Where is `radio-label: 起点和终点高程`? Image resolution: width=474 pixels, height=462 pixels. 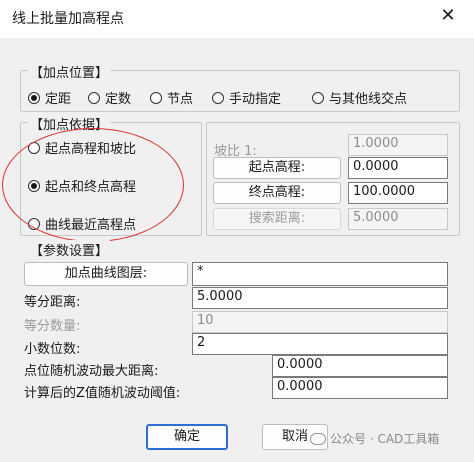
radio-label: 起点和终点高程 is located at coordinates (91, 187).